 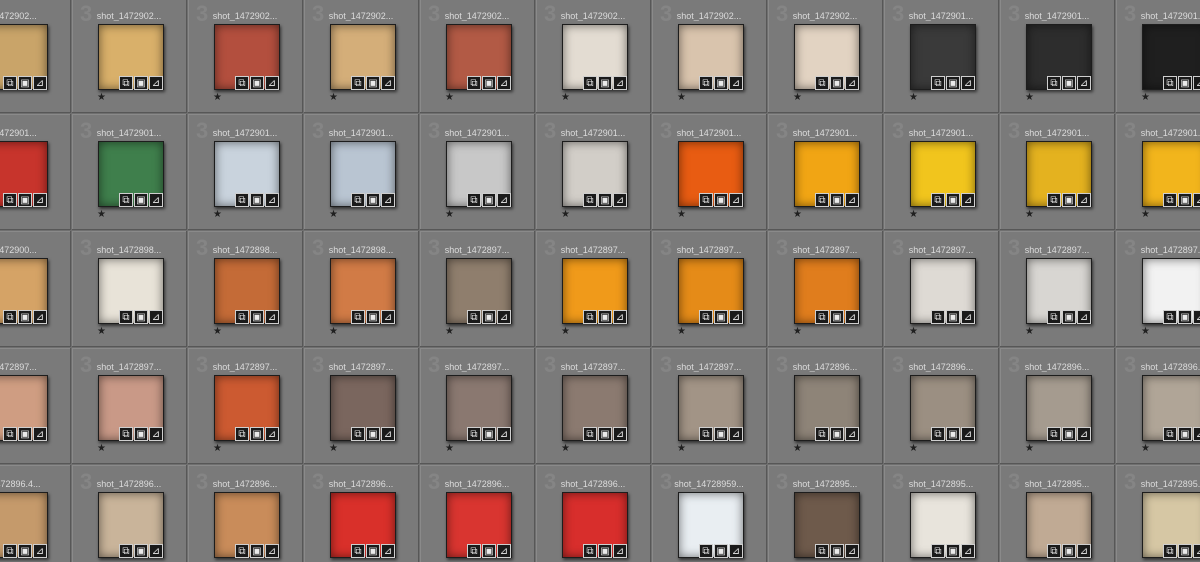 I want to click on grid-cell: 3_1472902...⧉▣⊿★, so click(x=35, y=56).